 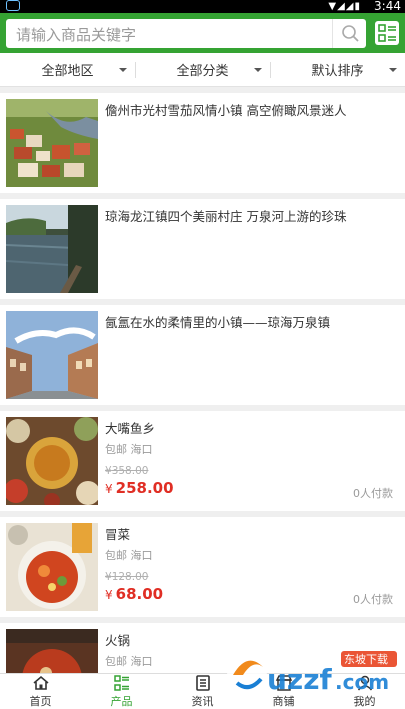 I want to click on tab-home: 首页, so click(x=40, y=691).